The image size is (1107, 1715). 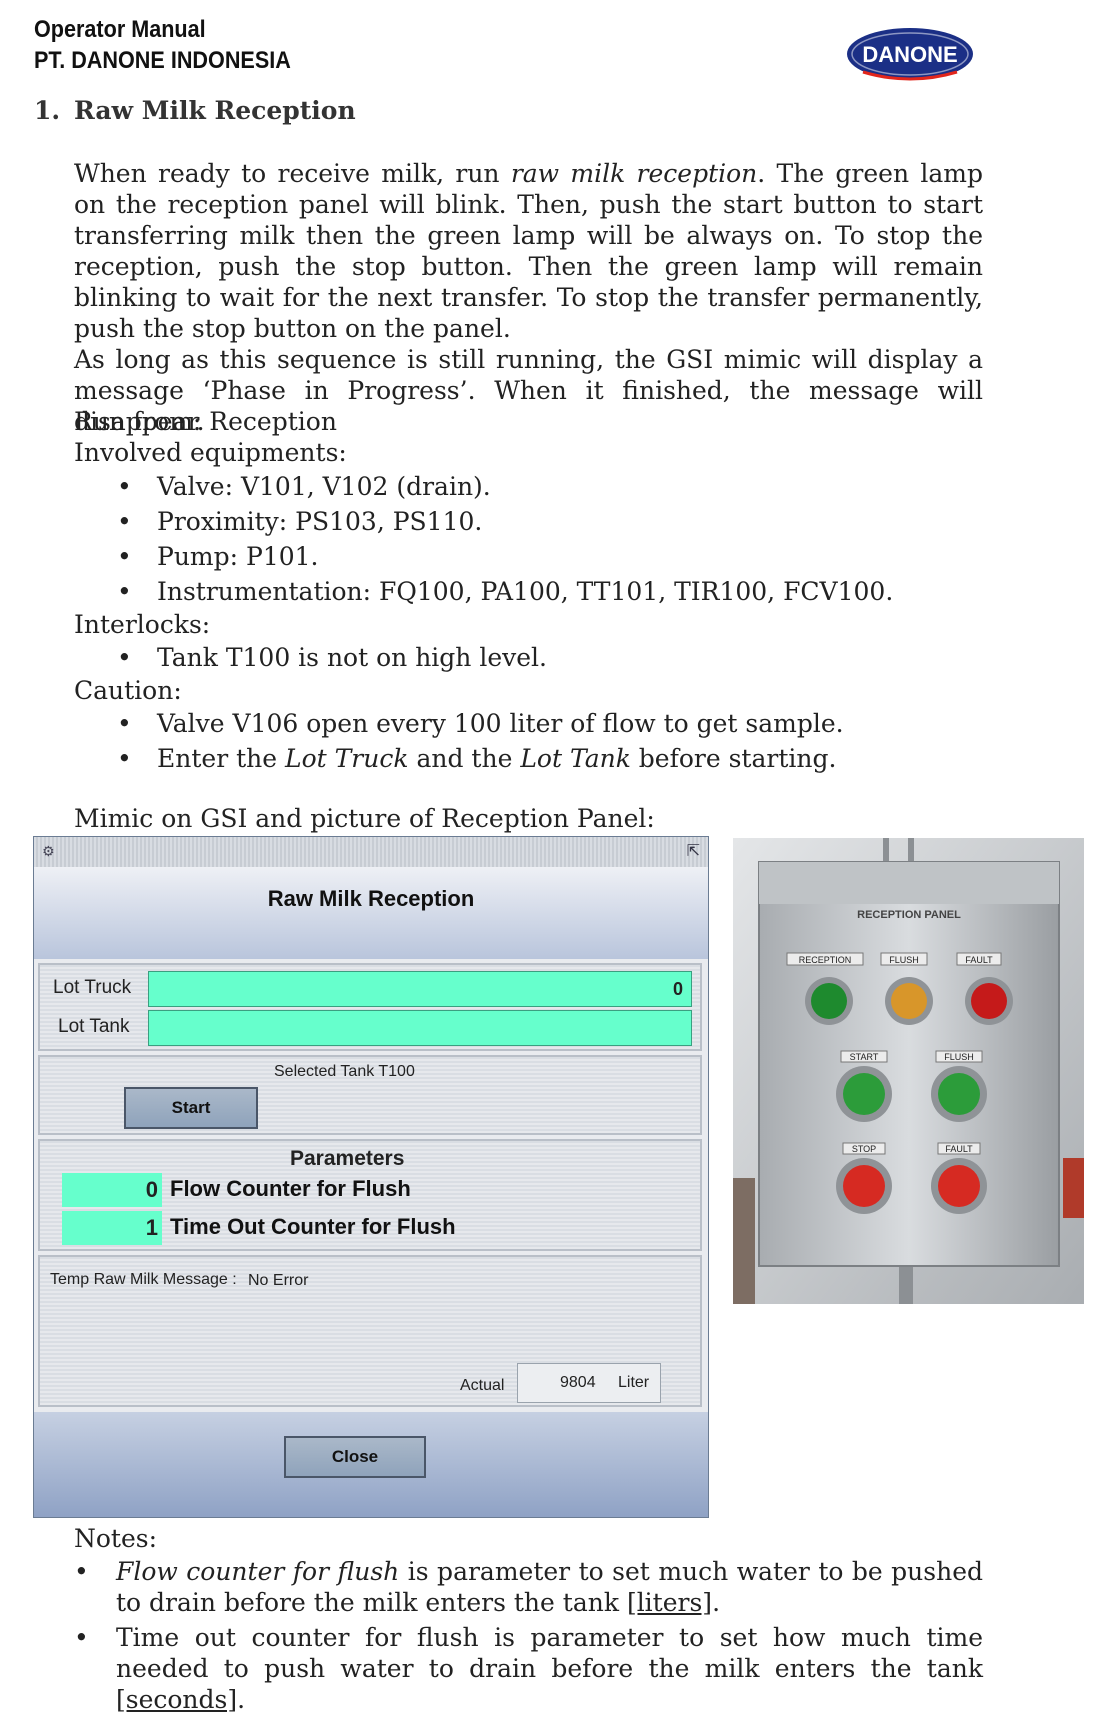 I want to click on lot-truck-label: Lot Truck, so click(x=92, y=987).